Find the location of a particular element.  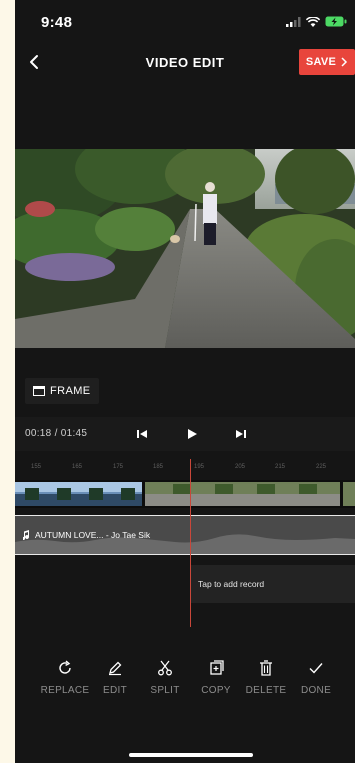

wifi-icon is located at coordinates (313, 21).